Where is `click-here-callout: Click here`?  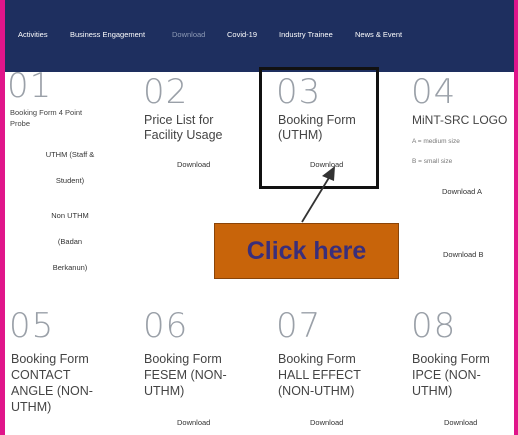
click-here-callout: Click here is located at coordinates (306, 251).